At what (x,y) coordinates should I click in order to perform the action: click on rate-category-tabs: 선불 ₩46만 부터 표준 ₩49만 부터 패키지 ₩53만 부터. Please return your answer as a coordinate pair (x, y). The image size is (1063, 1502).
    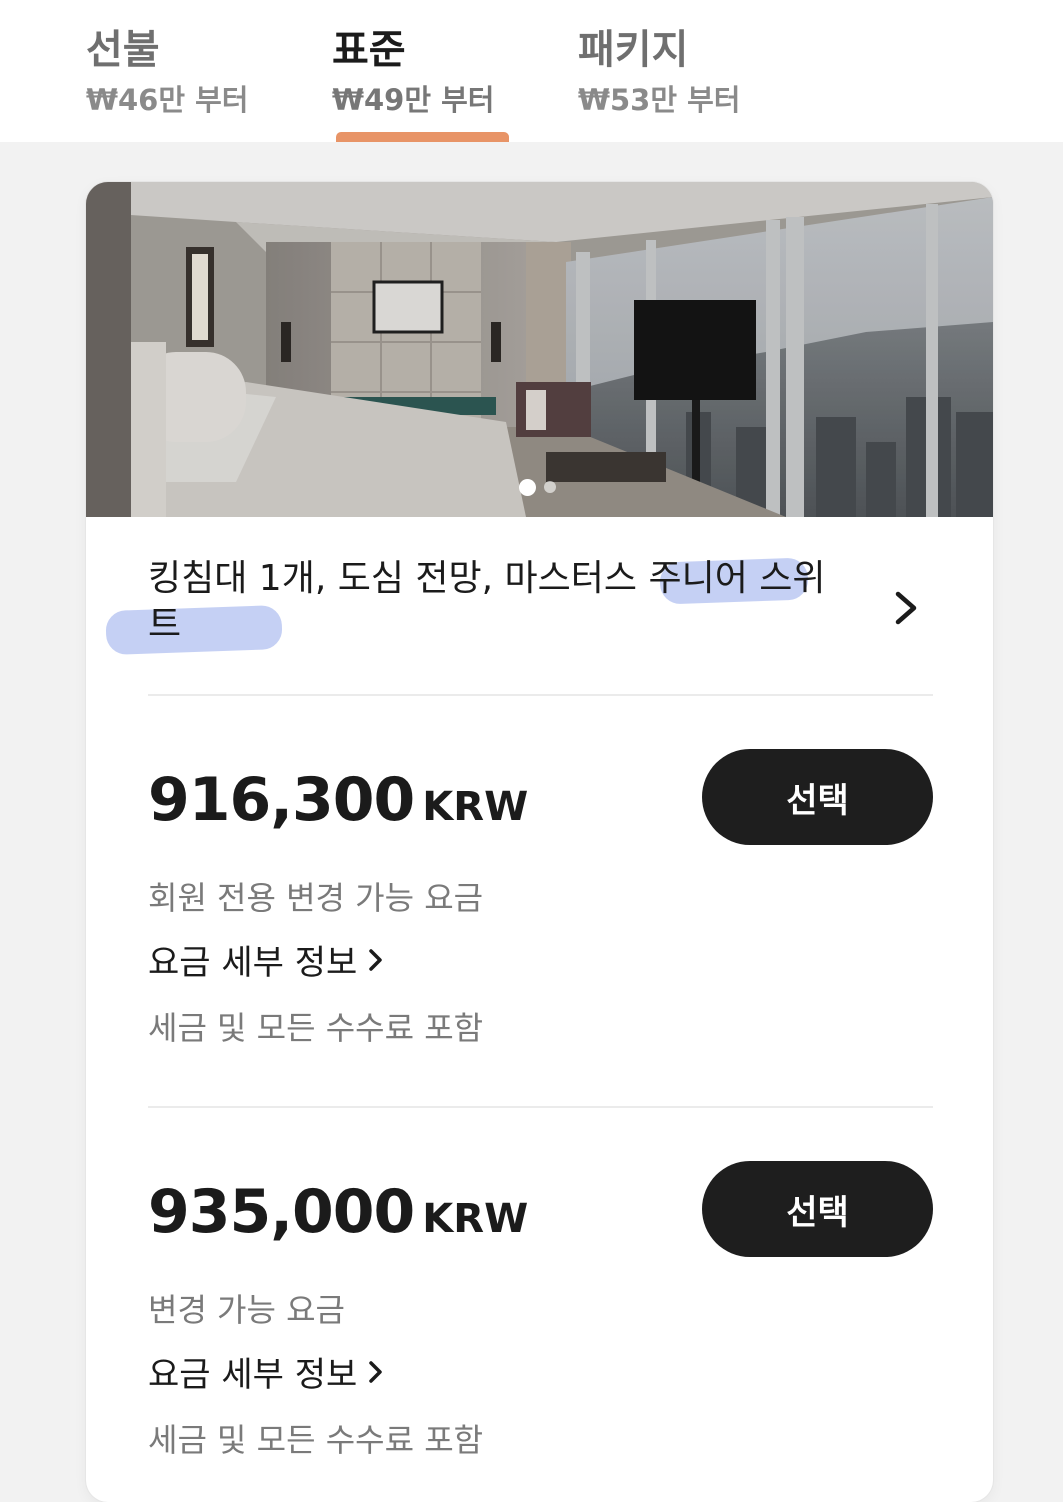
    Looking at the image, I should click on (531, 71).